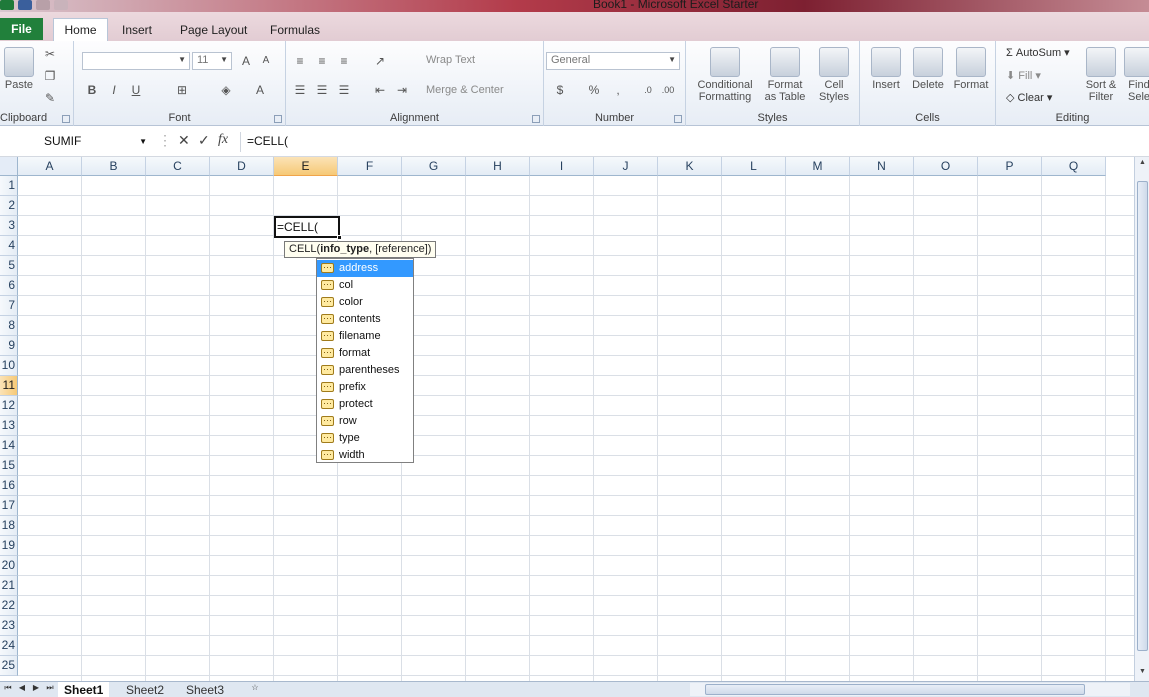 The width and height of the screenshot is (1149, 697). I want to click on autocomplete-item: type, so click(365, 438).